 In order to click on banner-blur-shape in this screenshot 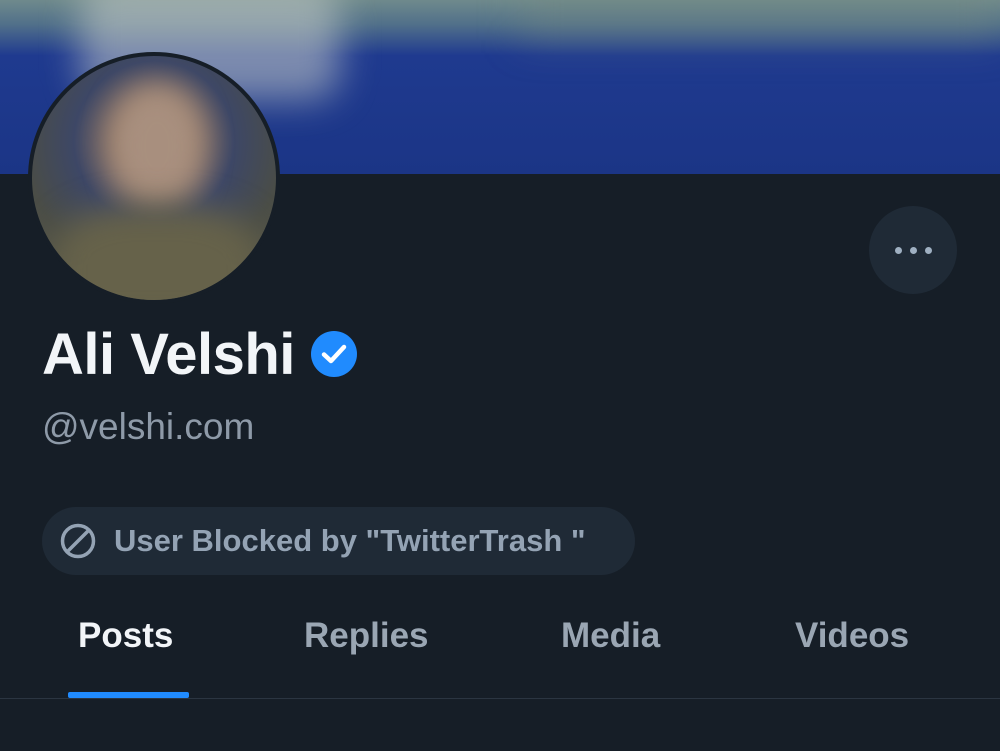, I will do `click(760, 20)`.